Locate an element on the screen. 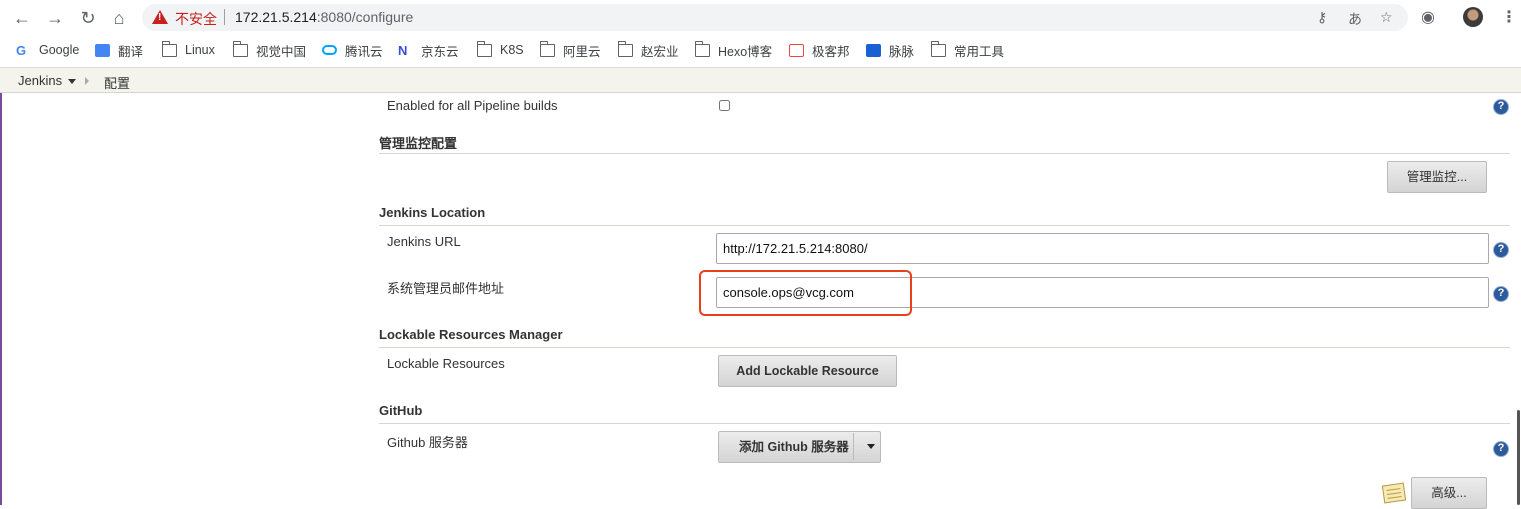 Image resolution: width=1521 pixels, height=509 pixels. bookmark-aliyun: 阿里云 is located at coordinates (570, 49).